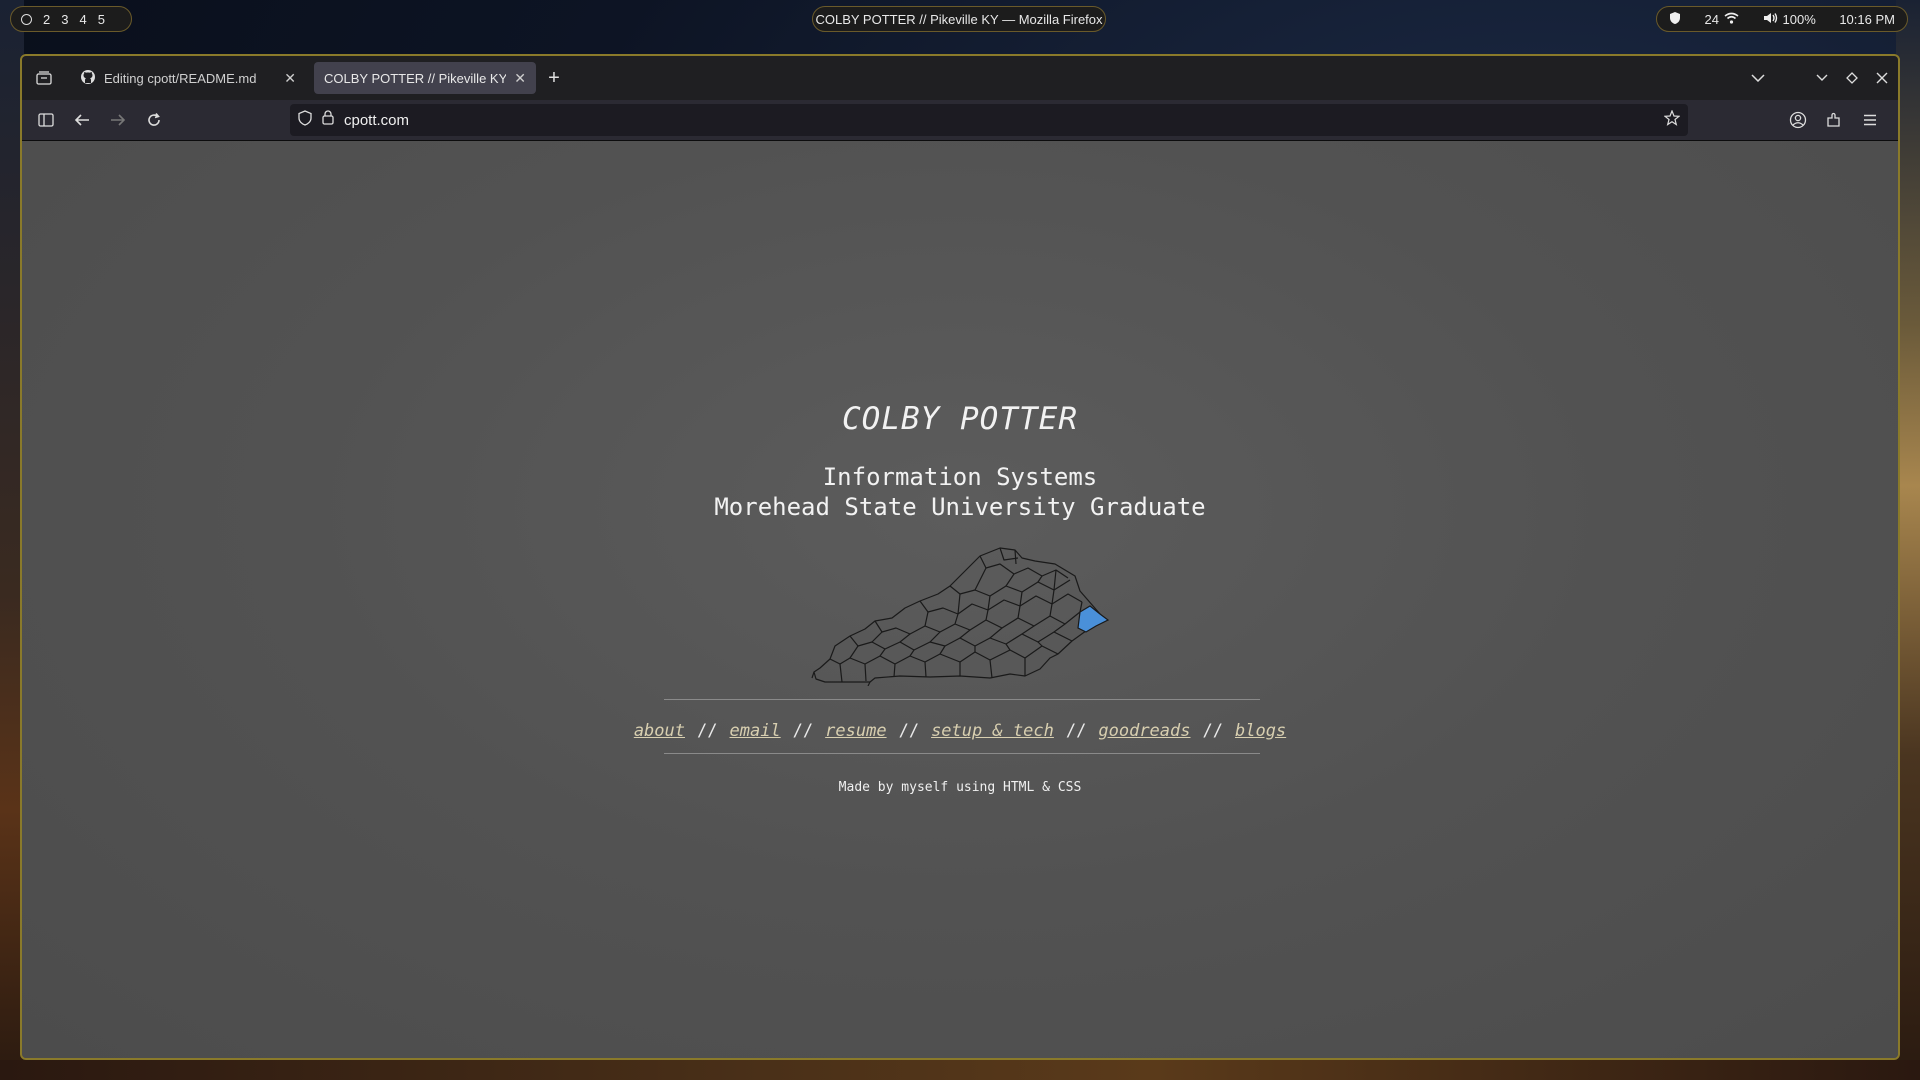 The image size is (1920, 1080). I want to click on subtitle-university: Morehead State University Graduate, so click(960, 507).